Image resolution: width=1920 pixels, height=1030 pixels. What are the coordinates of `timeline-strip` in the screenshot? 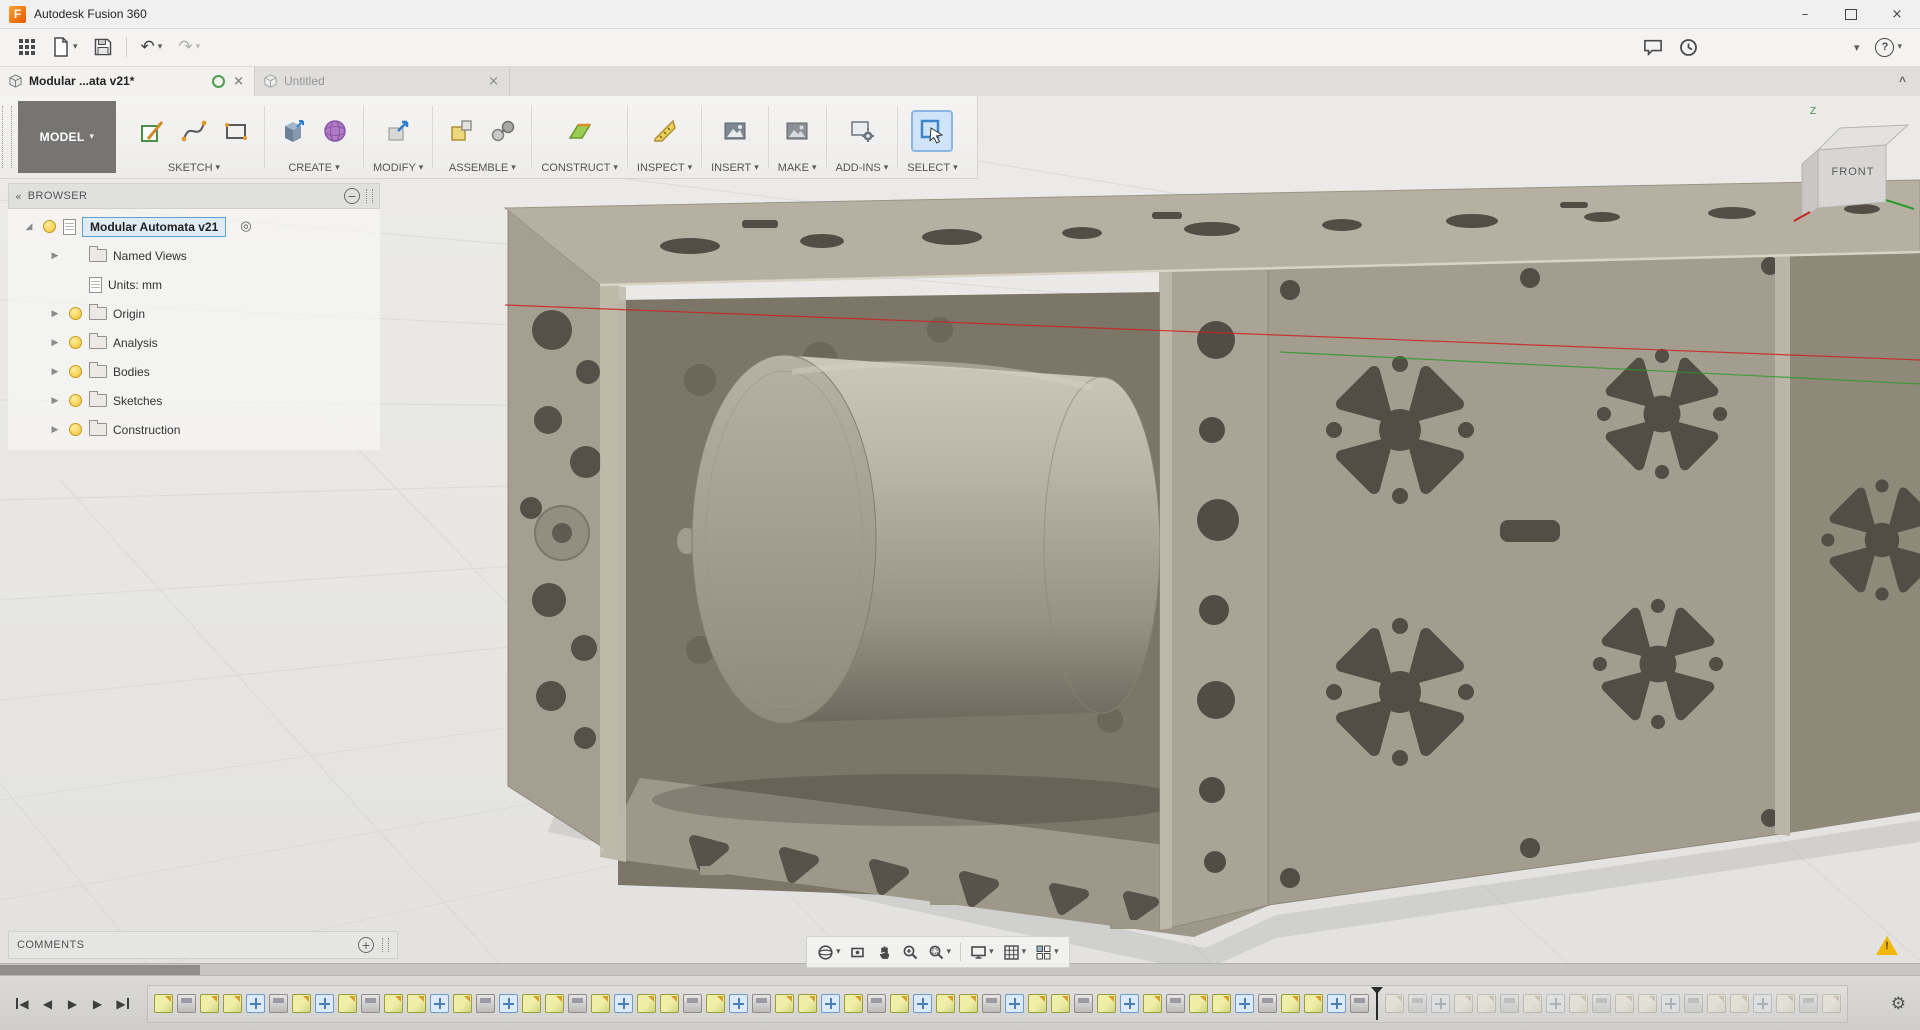 It's located at (997, 1003).